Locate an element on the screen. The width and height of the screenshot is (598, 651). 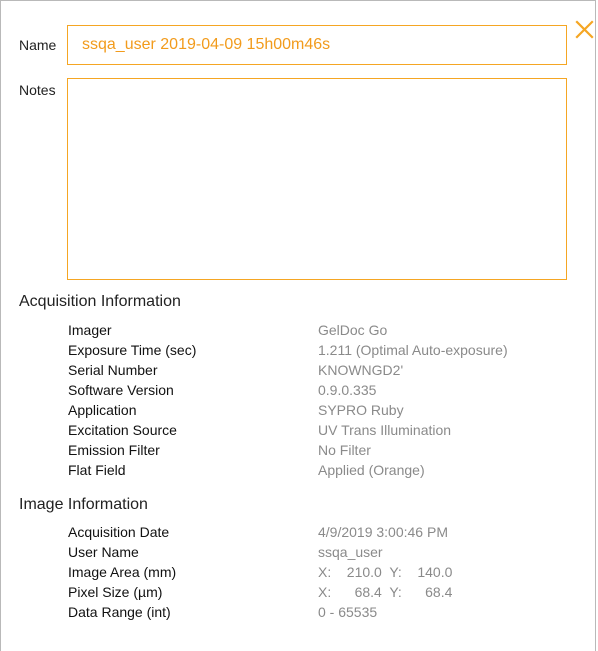
info-value: X: 210.0 Y: 140.0 is located at coordinates (385, 572).